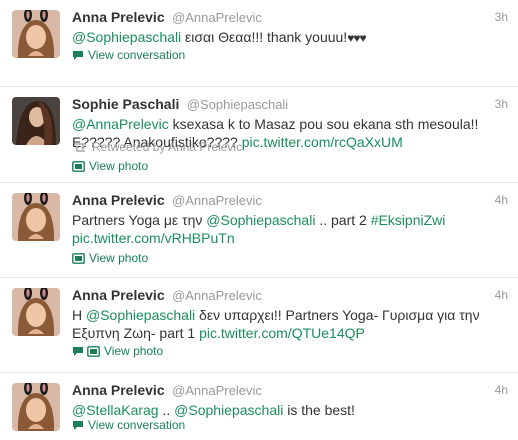 The image size is (518, 440). What do you see at coordinates (139, 220) in the screenshot?
I see `text-segment: Partners Yoga με την` at bounding box center [139, 220].